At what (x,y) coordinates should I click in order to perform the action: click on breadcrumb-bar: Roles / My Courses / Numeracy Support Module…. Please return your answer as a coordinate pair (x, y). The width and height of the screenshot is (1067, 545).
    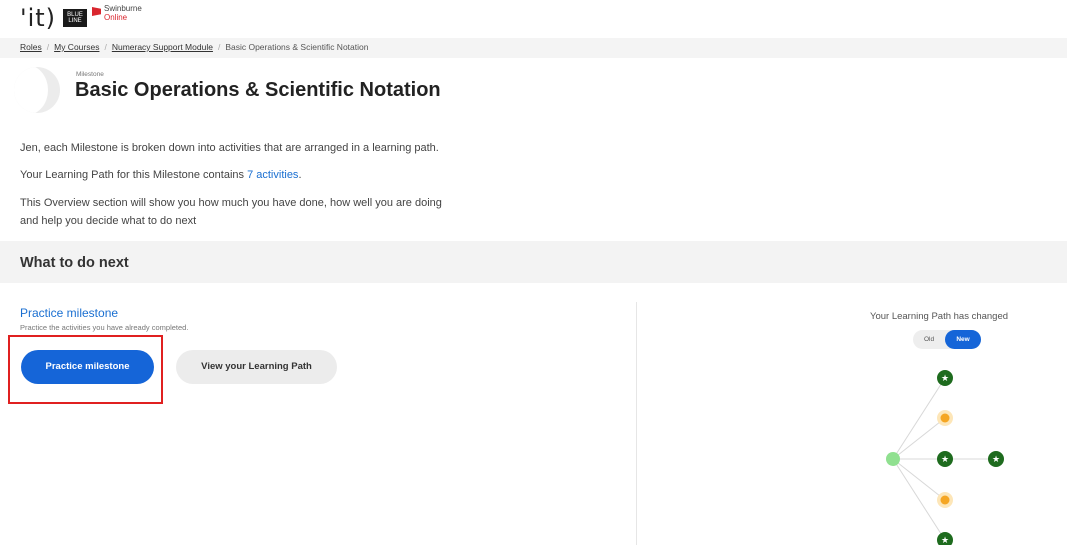
    Looking at the image, I should click on (533, 48).